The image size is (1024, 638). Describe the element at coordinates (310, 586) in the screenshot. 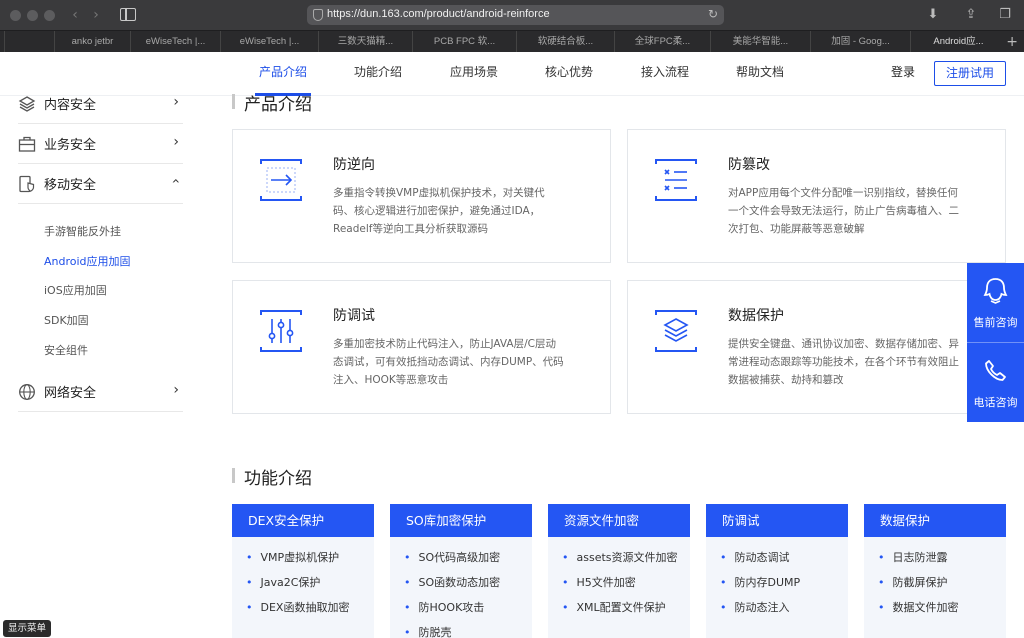

I see `feature-item: Java2C保护` at that location.